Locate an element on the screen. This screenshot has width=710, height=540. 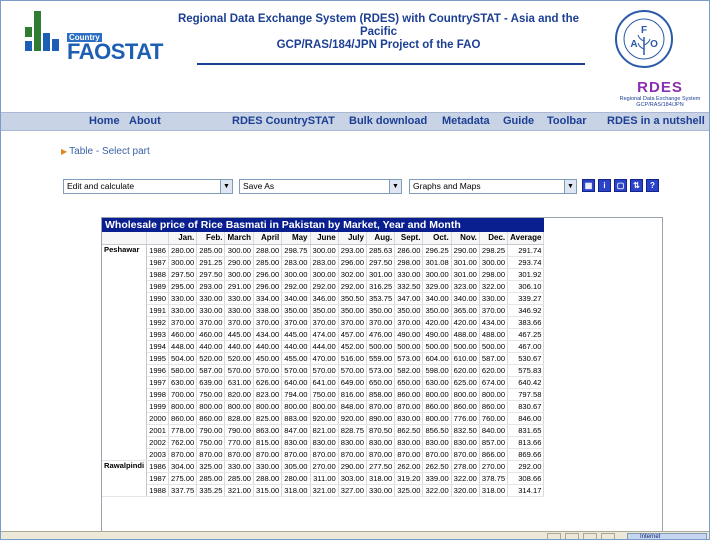
price-cell: 346.92 is located at coordinates (526, 310).